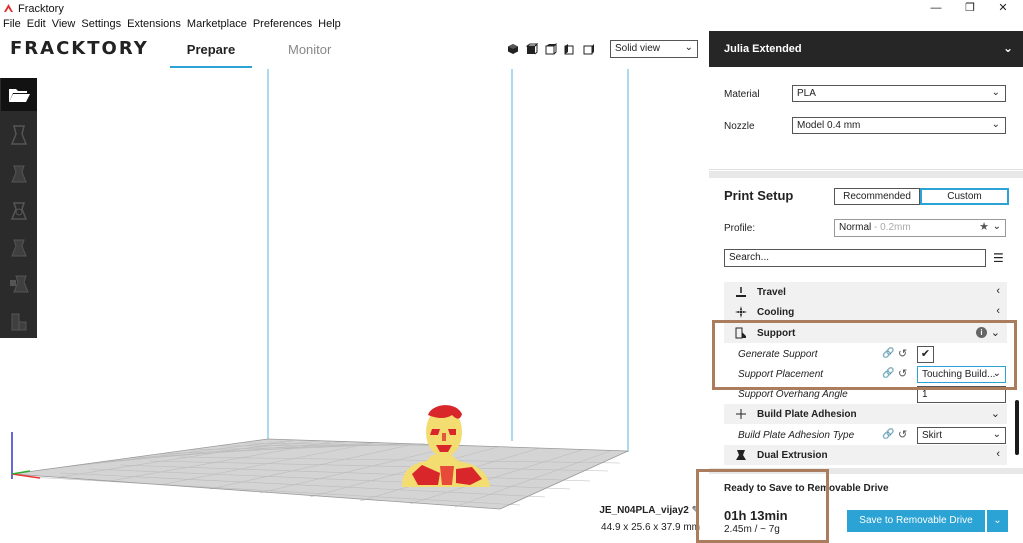 The height and width of the screenshot is (543, 1023). What do you see at coordinates (866, 49) in the screenshot?
I see `printer-selector: Julia Extended ⌄` at bounding box center [866, 49].